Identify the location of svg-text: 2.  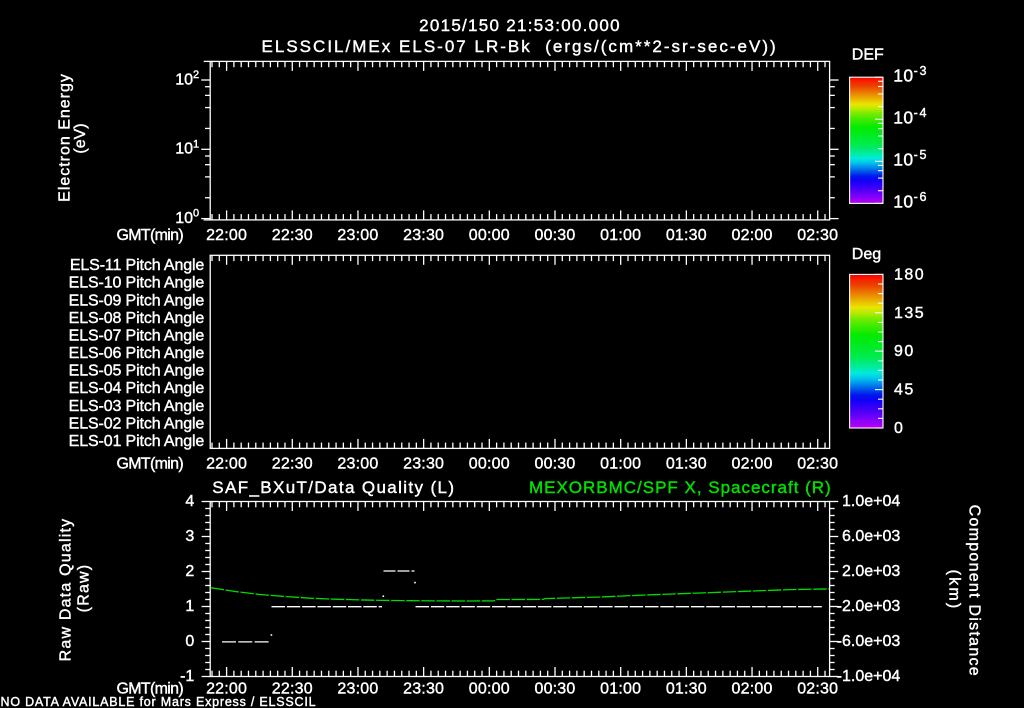
(189, 571).